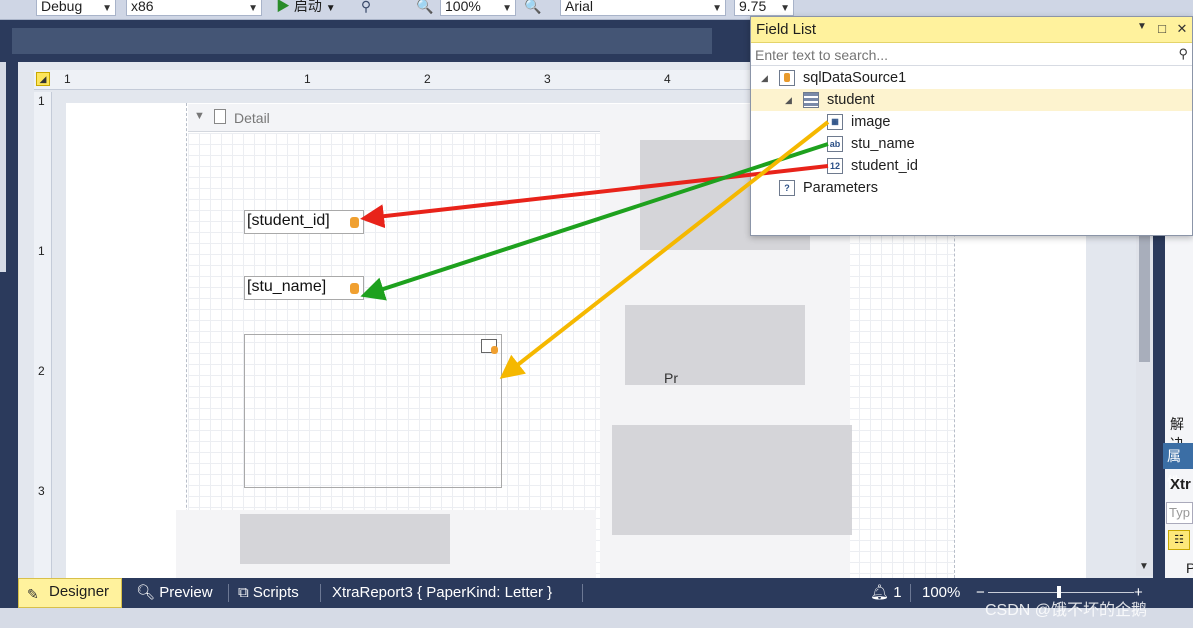 Image resolution: width=1193 pixels, height=628 pixels. Describe the element at coordinates (786, 29) in the screenshot. I see `field-list-title: Field List` at that location.